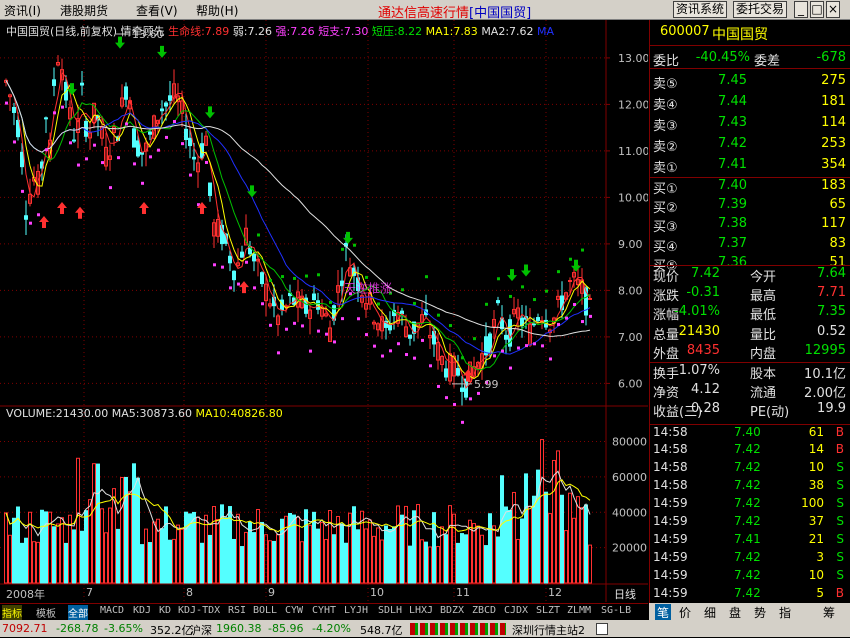 Image resolution: width=850 pixels, height=638 pixels. What do you see at coordinates (237, 610) in the screenshot?
I see `tab-rsi: RSI` at bounding box center [237, 610].